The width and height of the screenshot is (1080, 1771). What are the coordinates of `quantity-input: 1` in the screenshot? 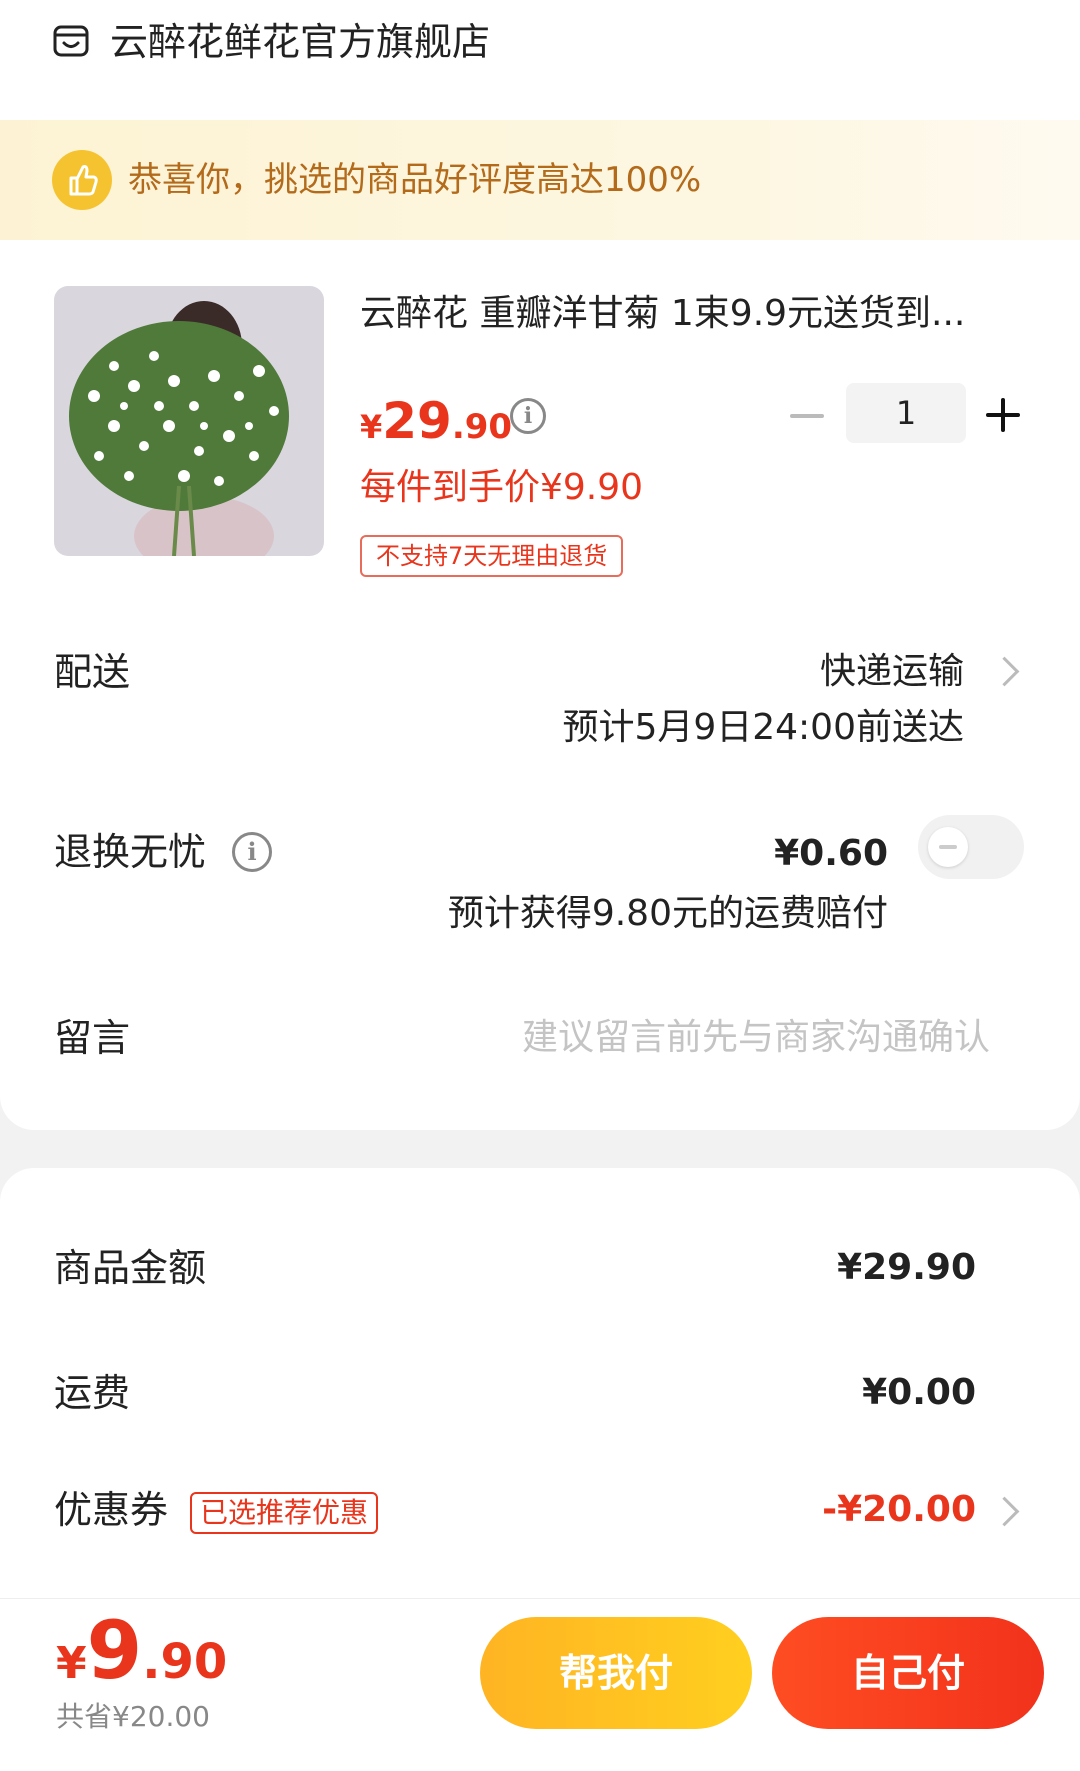 It's located at (906, 413).